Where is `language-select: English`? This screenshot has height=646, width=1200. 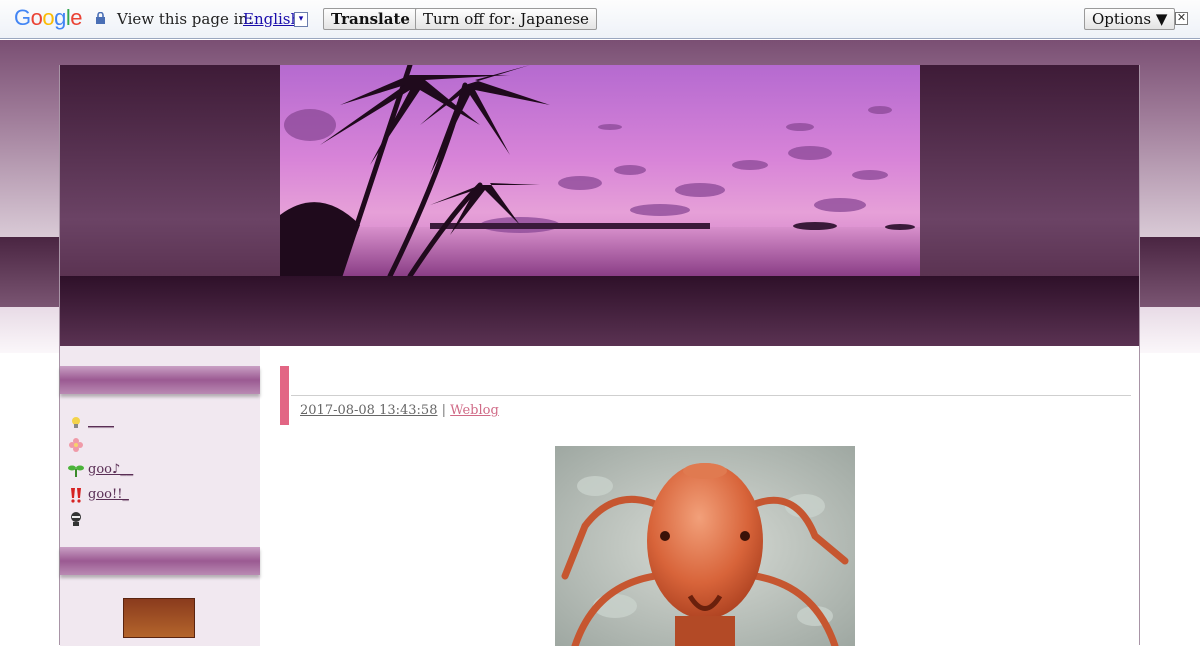 language-select: English is located at coordinates (271, 19).